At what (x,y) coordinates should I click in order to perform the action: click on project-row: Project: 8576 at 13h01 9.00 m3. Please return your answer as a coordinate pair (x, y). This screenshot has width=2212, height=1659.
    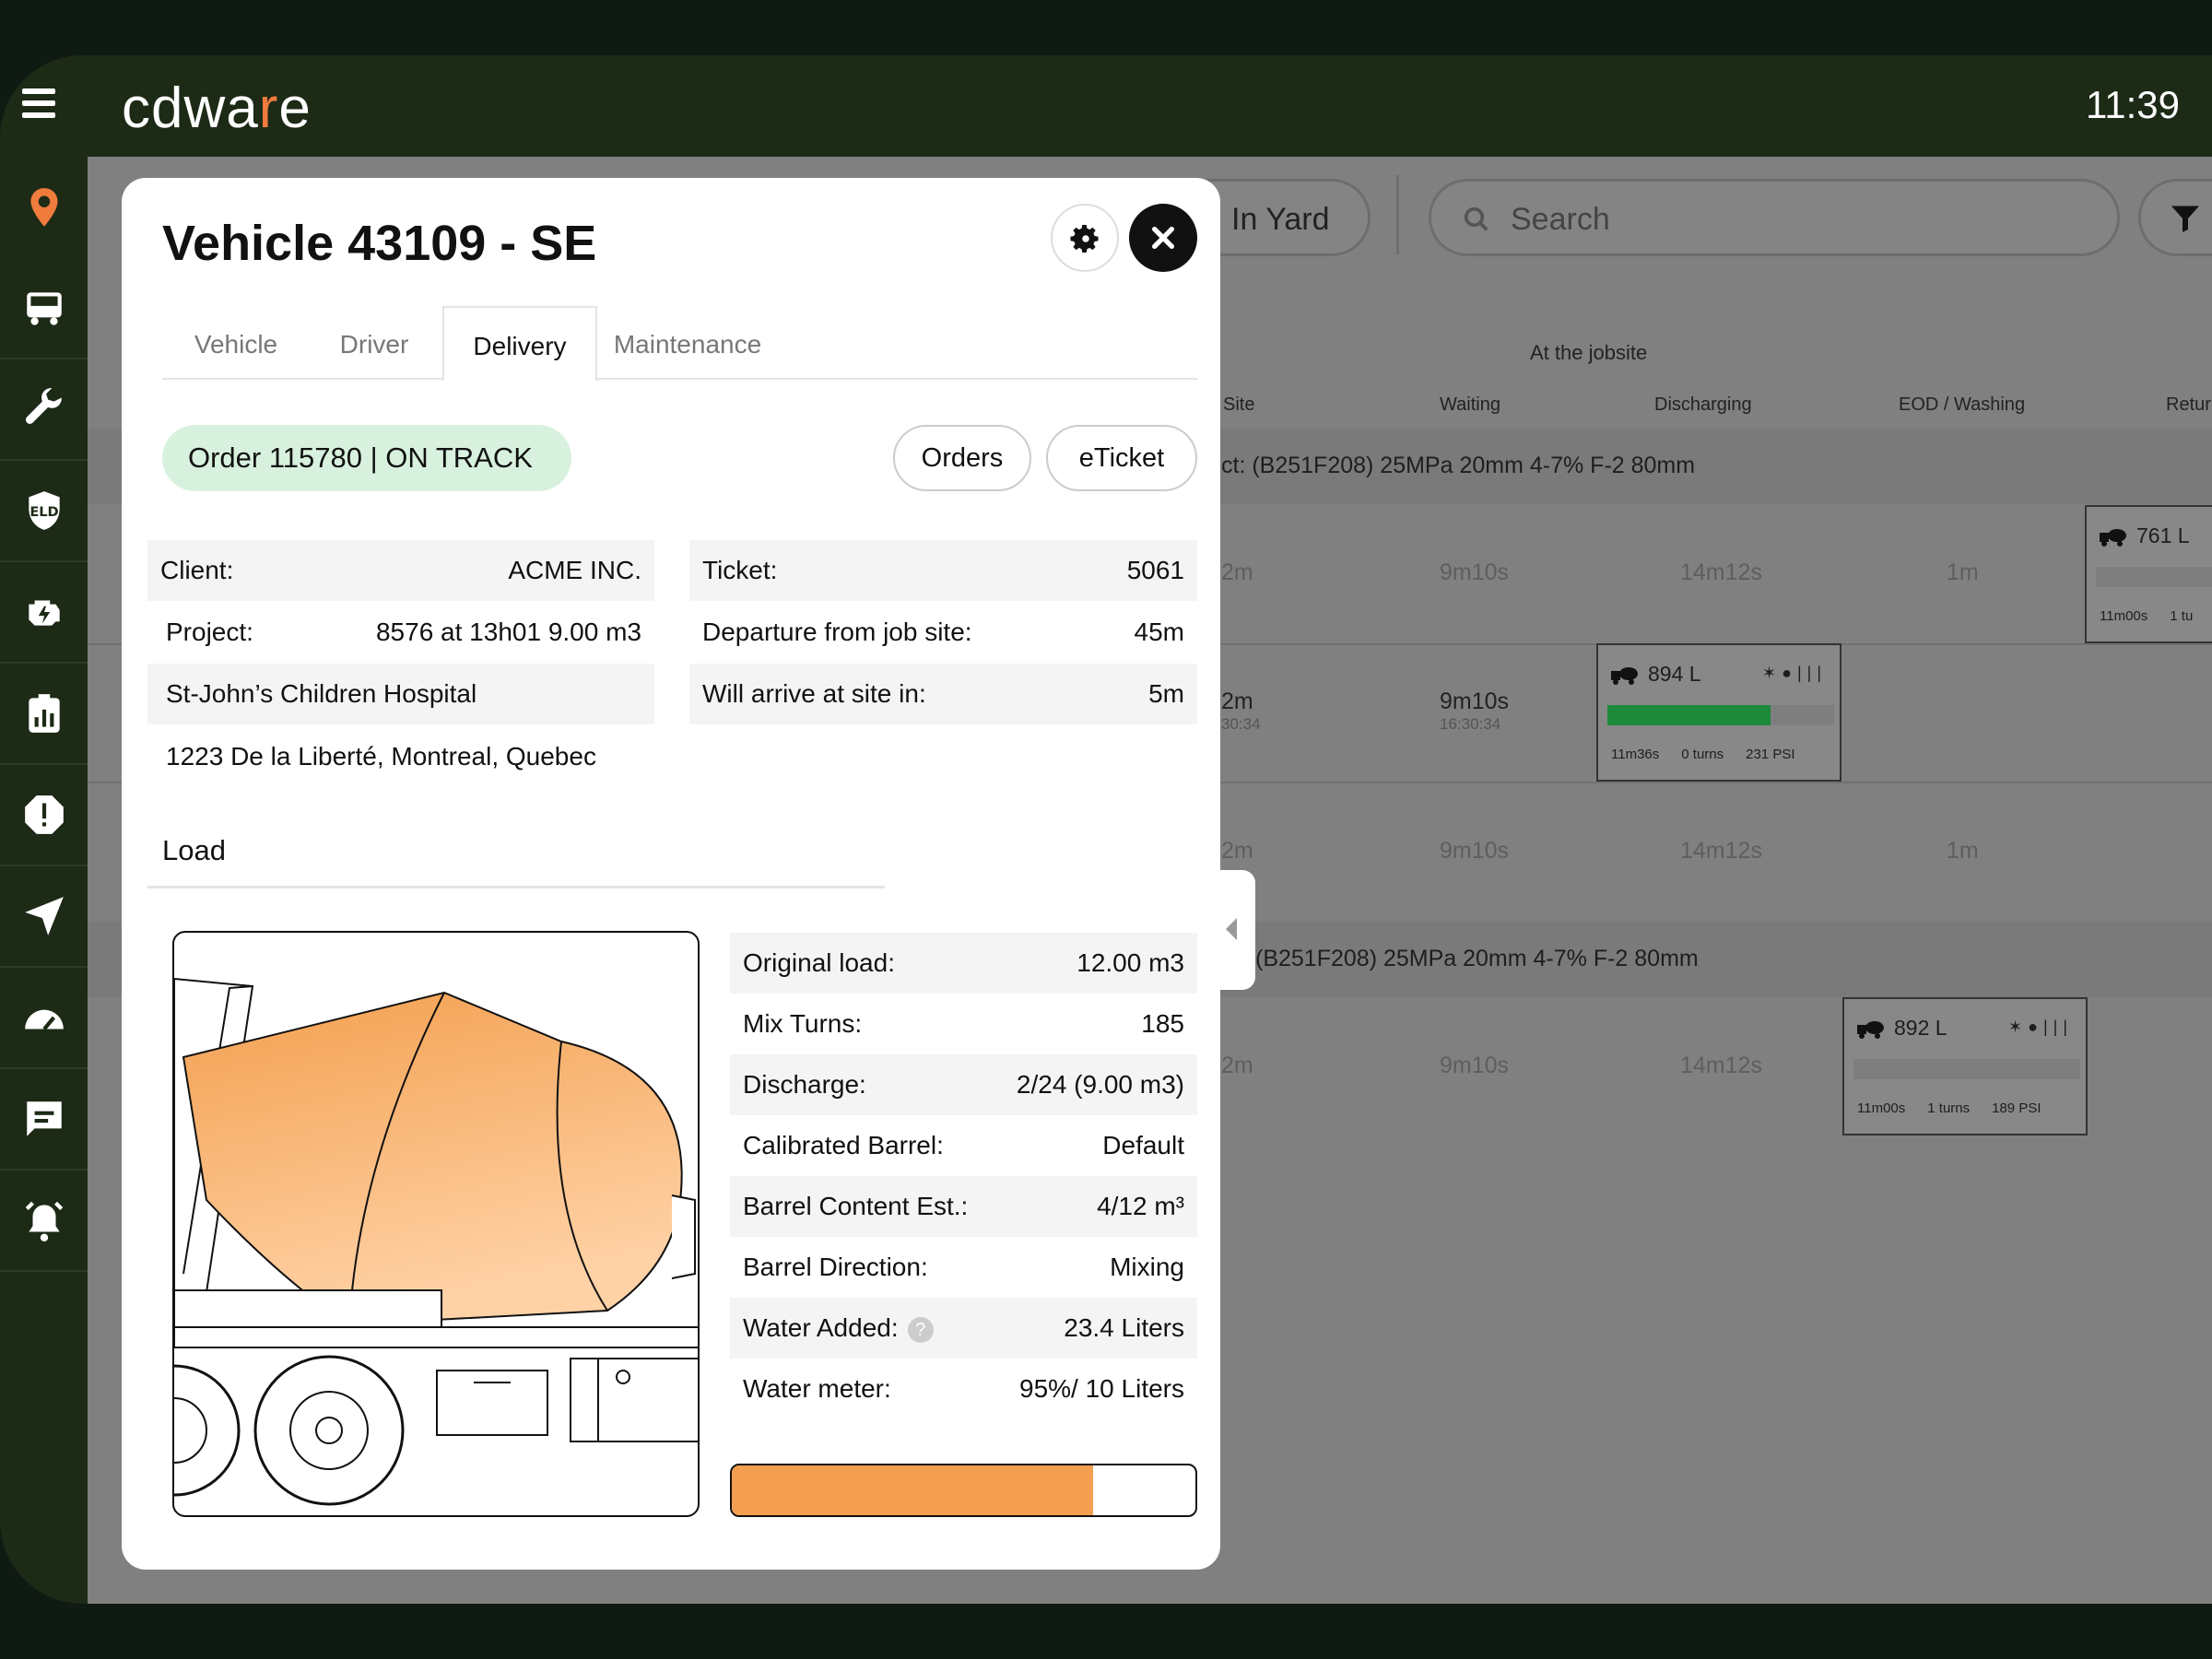
    Looking at the image, I should click on (403, 632).